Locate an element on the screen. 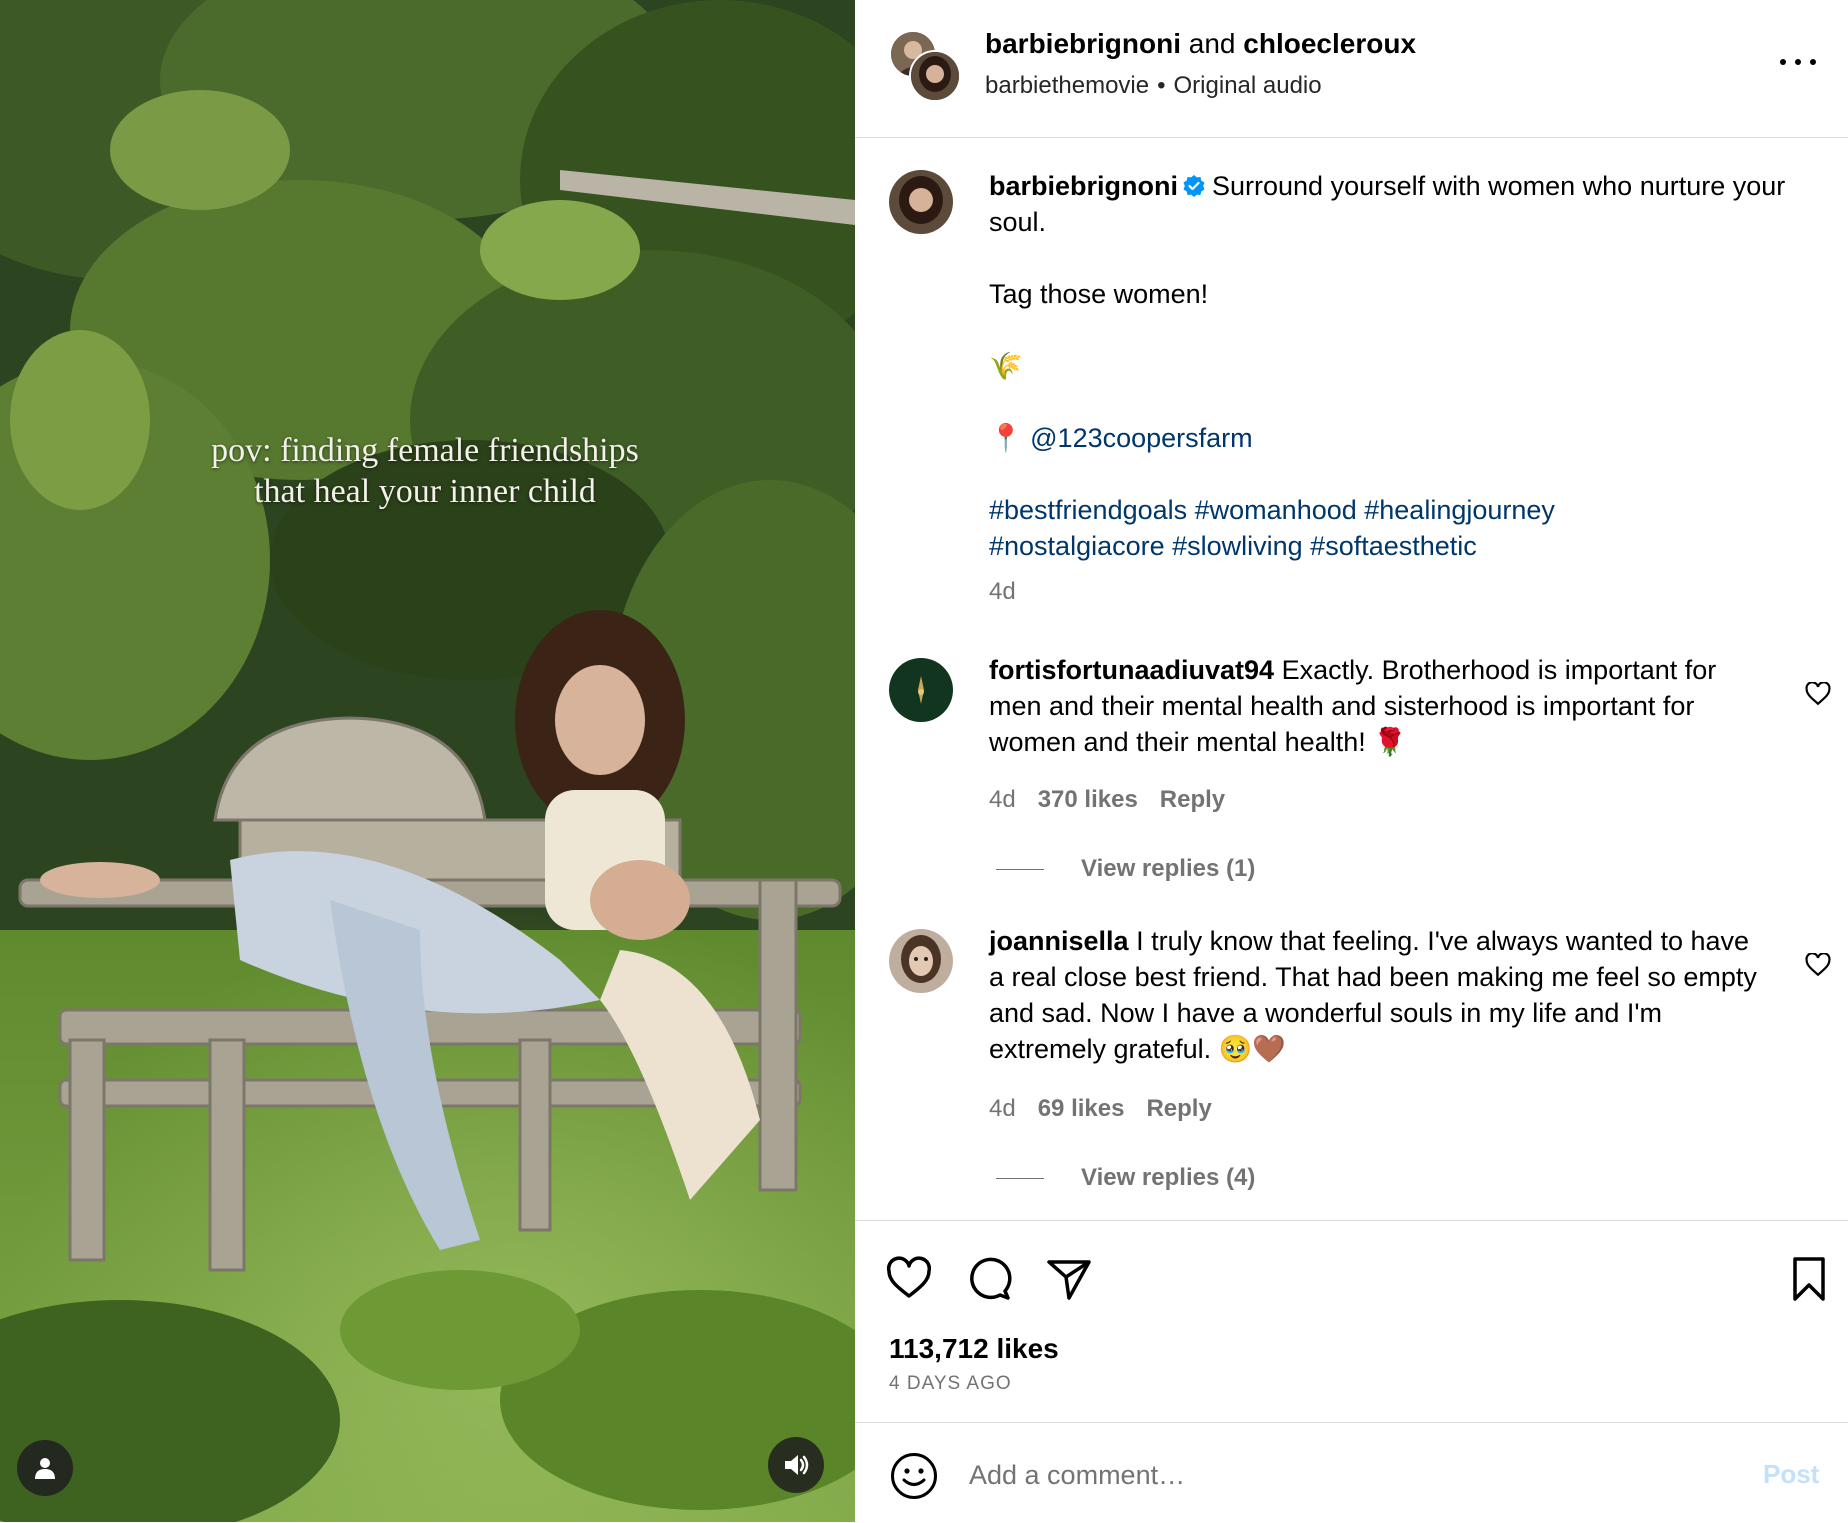 The height and width of the screenshot is (1523, 1848). verified-icon is located at coordinates (1194, 186).